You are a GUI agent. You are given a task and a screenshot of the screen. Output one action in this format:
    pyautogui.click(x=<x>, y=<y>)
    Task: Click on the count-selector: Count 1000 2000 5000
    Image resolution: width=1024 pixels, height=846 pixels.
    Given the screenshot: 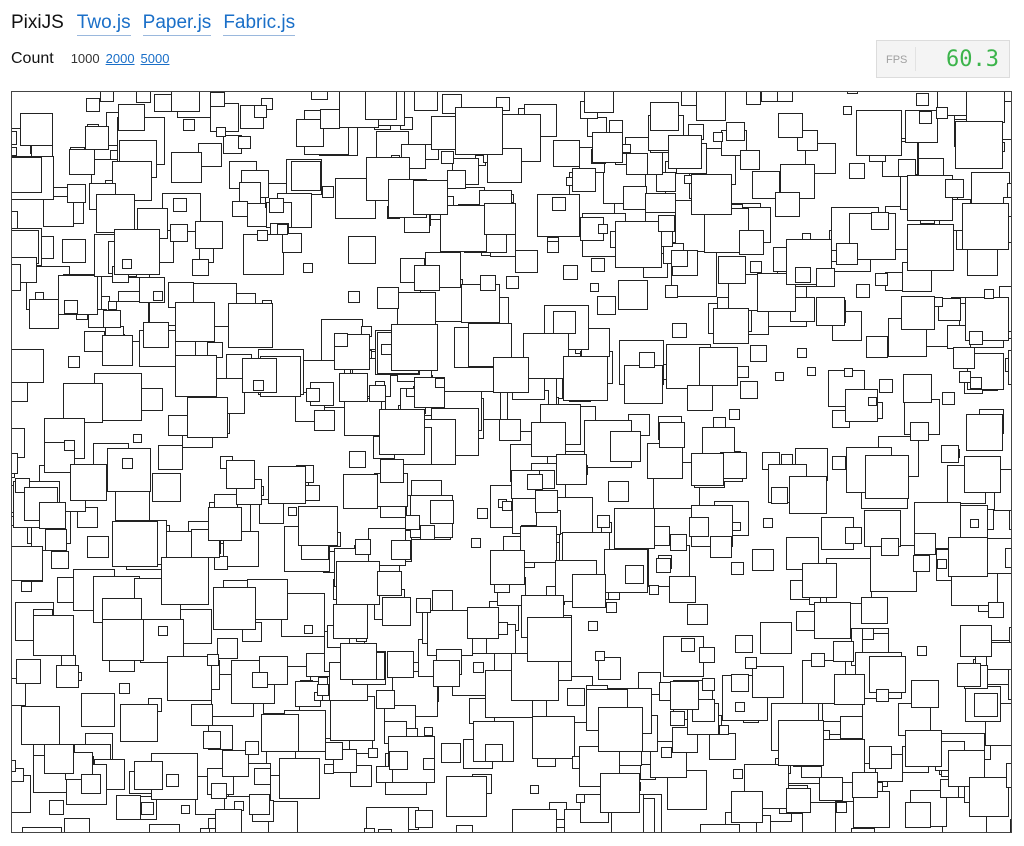 What is the action you would take?
    pyautogui.click(x=93, y=59)
    